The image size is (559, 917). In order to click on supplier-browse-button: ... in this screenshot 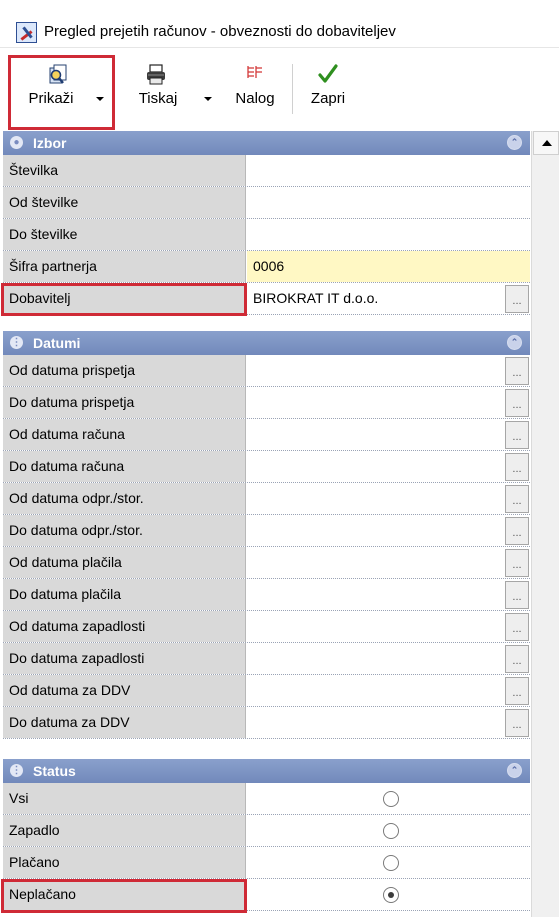, I will do `click(517, 299)`.